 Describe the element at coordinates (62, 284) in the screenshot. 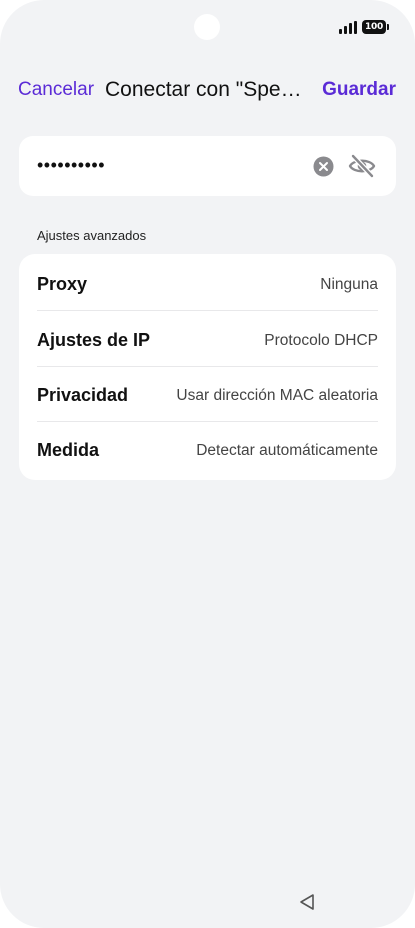

I see `row-label: Proxy` at that location.